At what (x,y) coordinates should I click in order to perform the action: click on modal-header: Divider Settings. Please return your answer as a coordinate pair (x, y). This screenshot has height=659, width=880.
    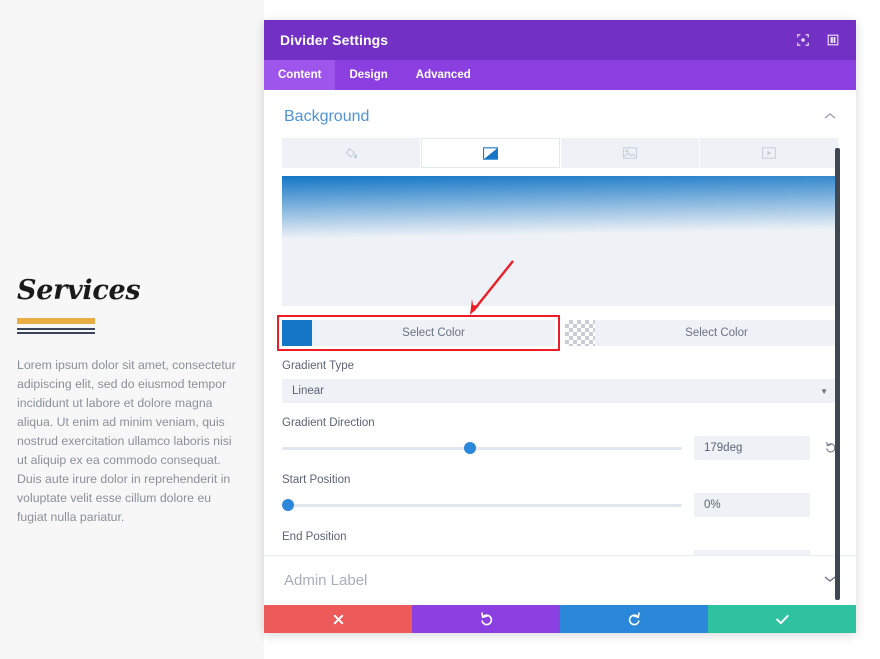
    Looking at the image, I should click on (560, 40).